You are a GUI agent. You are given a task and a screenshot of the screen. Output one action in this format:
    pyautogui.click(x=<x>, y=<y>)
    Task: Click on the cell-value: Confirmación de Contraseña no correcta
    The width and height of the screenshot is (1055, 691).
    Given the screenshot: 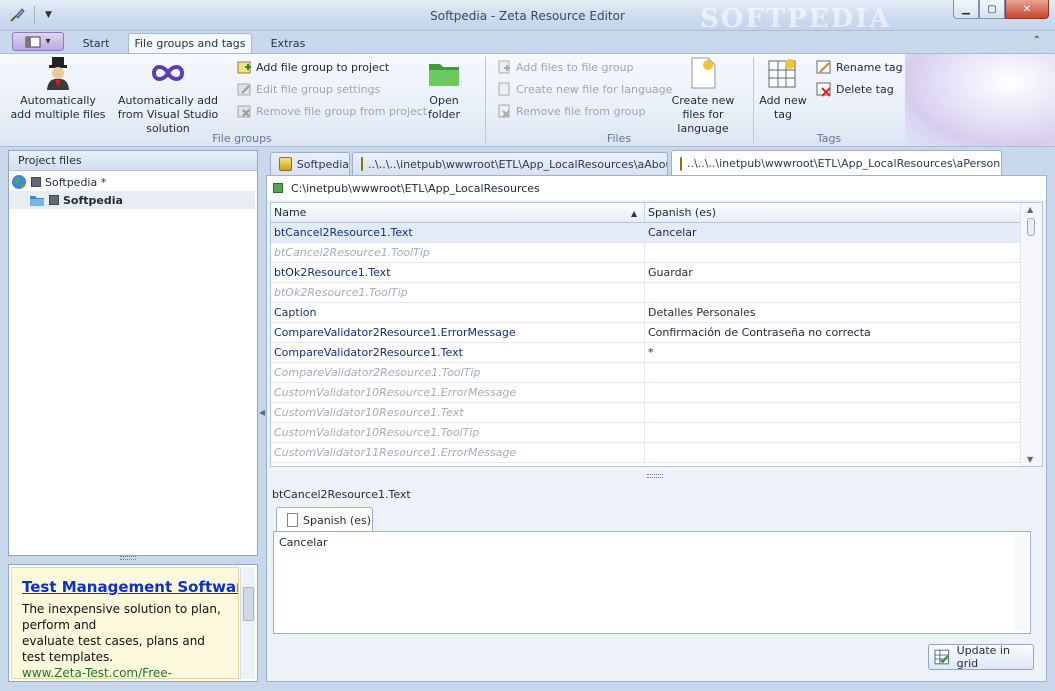 What is the action you would take?
    pyautogui.click(x=832, y=333)
    